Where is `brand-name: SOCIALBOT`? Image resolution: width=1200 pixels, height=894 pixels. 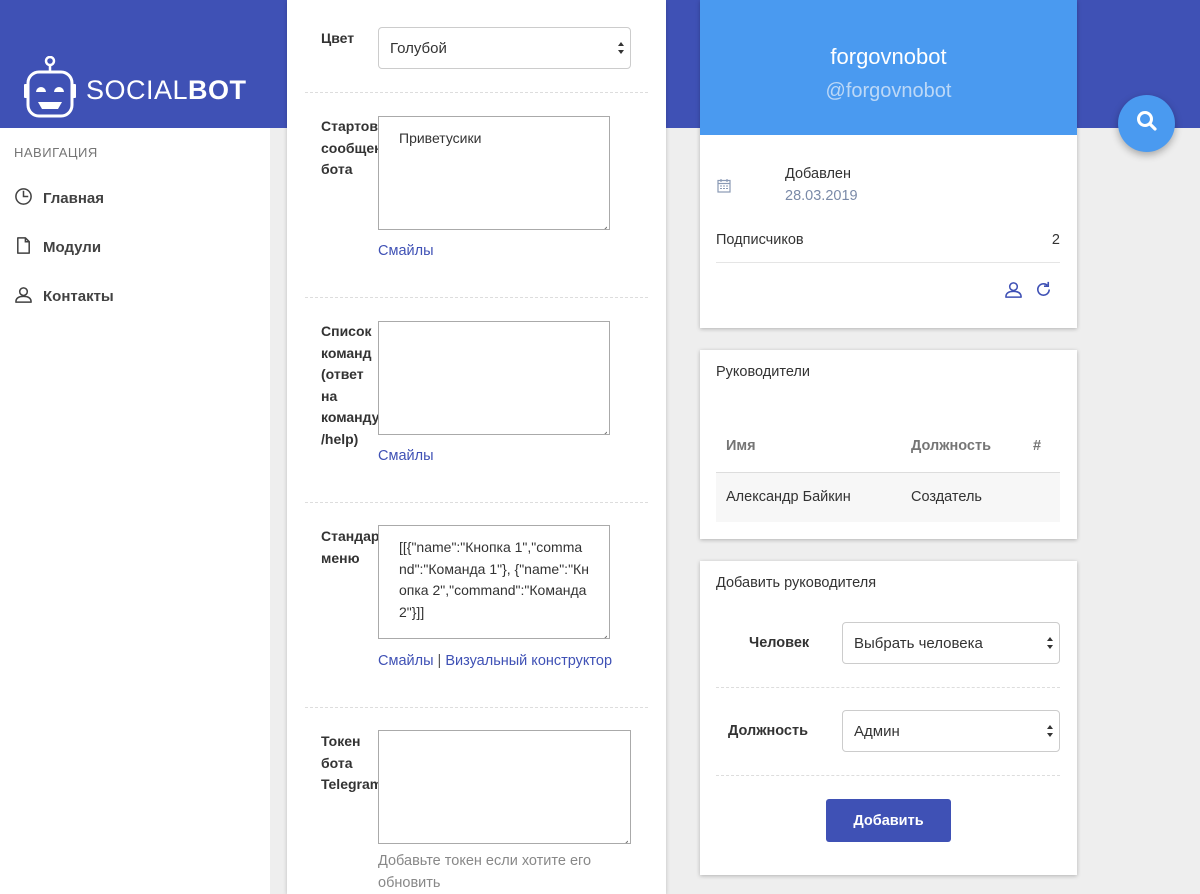
brand-name: SOCIALBOT is located at coordinates (166, 90).